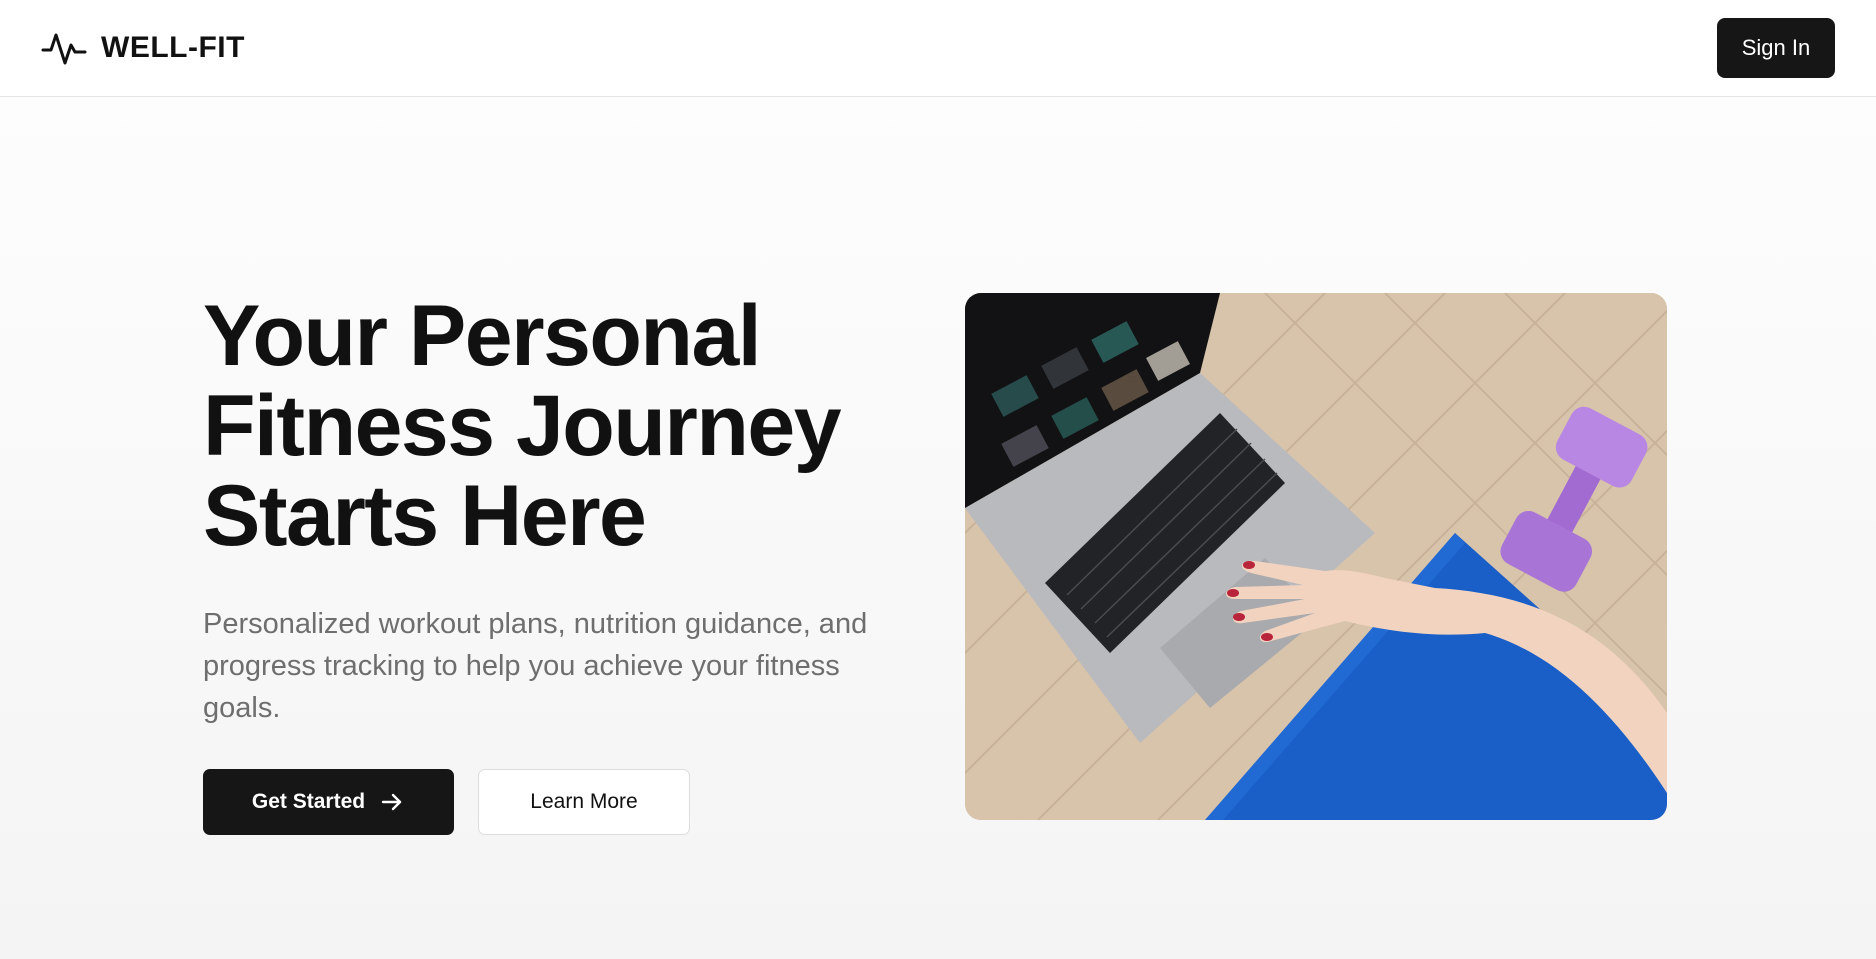 Image resolution: width=1876 pixels, height=959 pixels. What do you see at coordinates (584, 802) in the screenshot?
I see `learn-more-button: Learn More` at bounding box center [584, 802].